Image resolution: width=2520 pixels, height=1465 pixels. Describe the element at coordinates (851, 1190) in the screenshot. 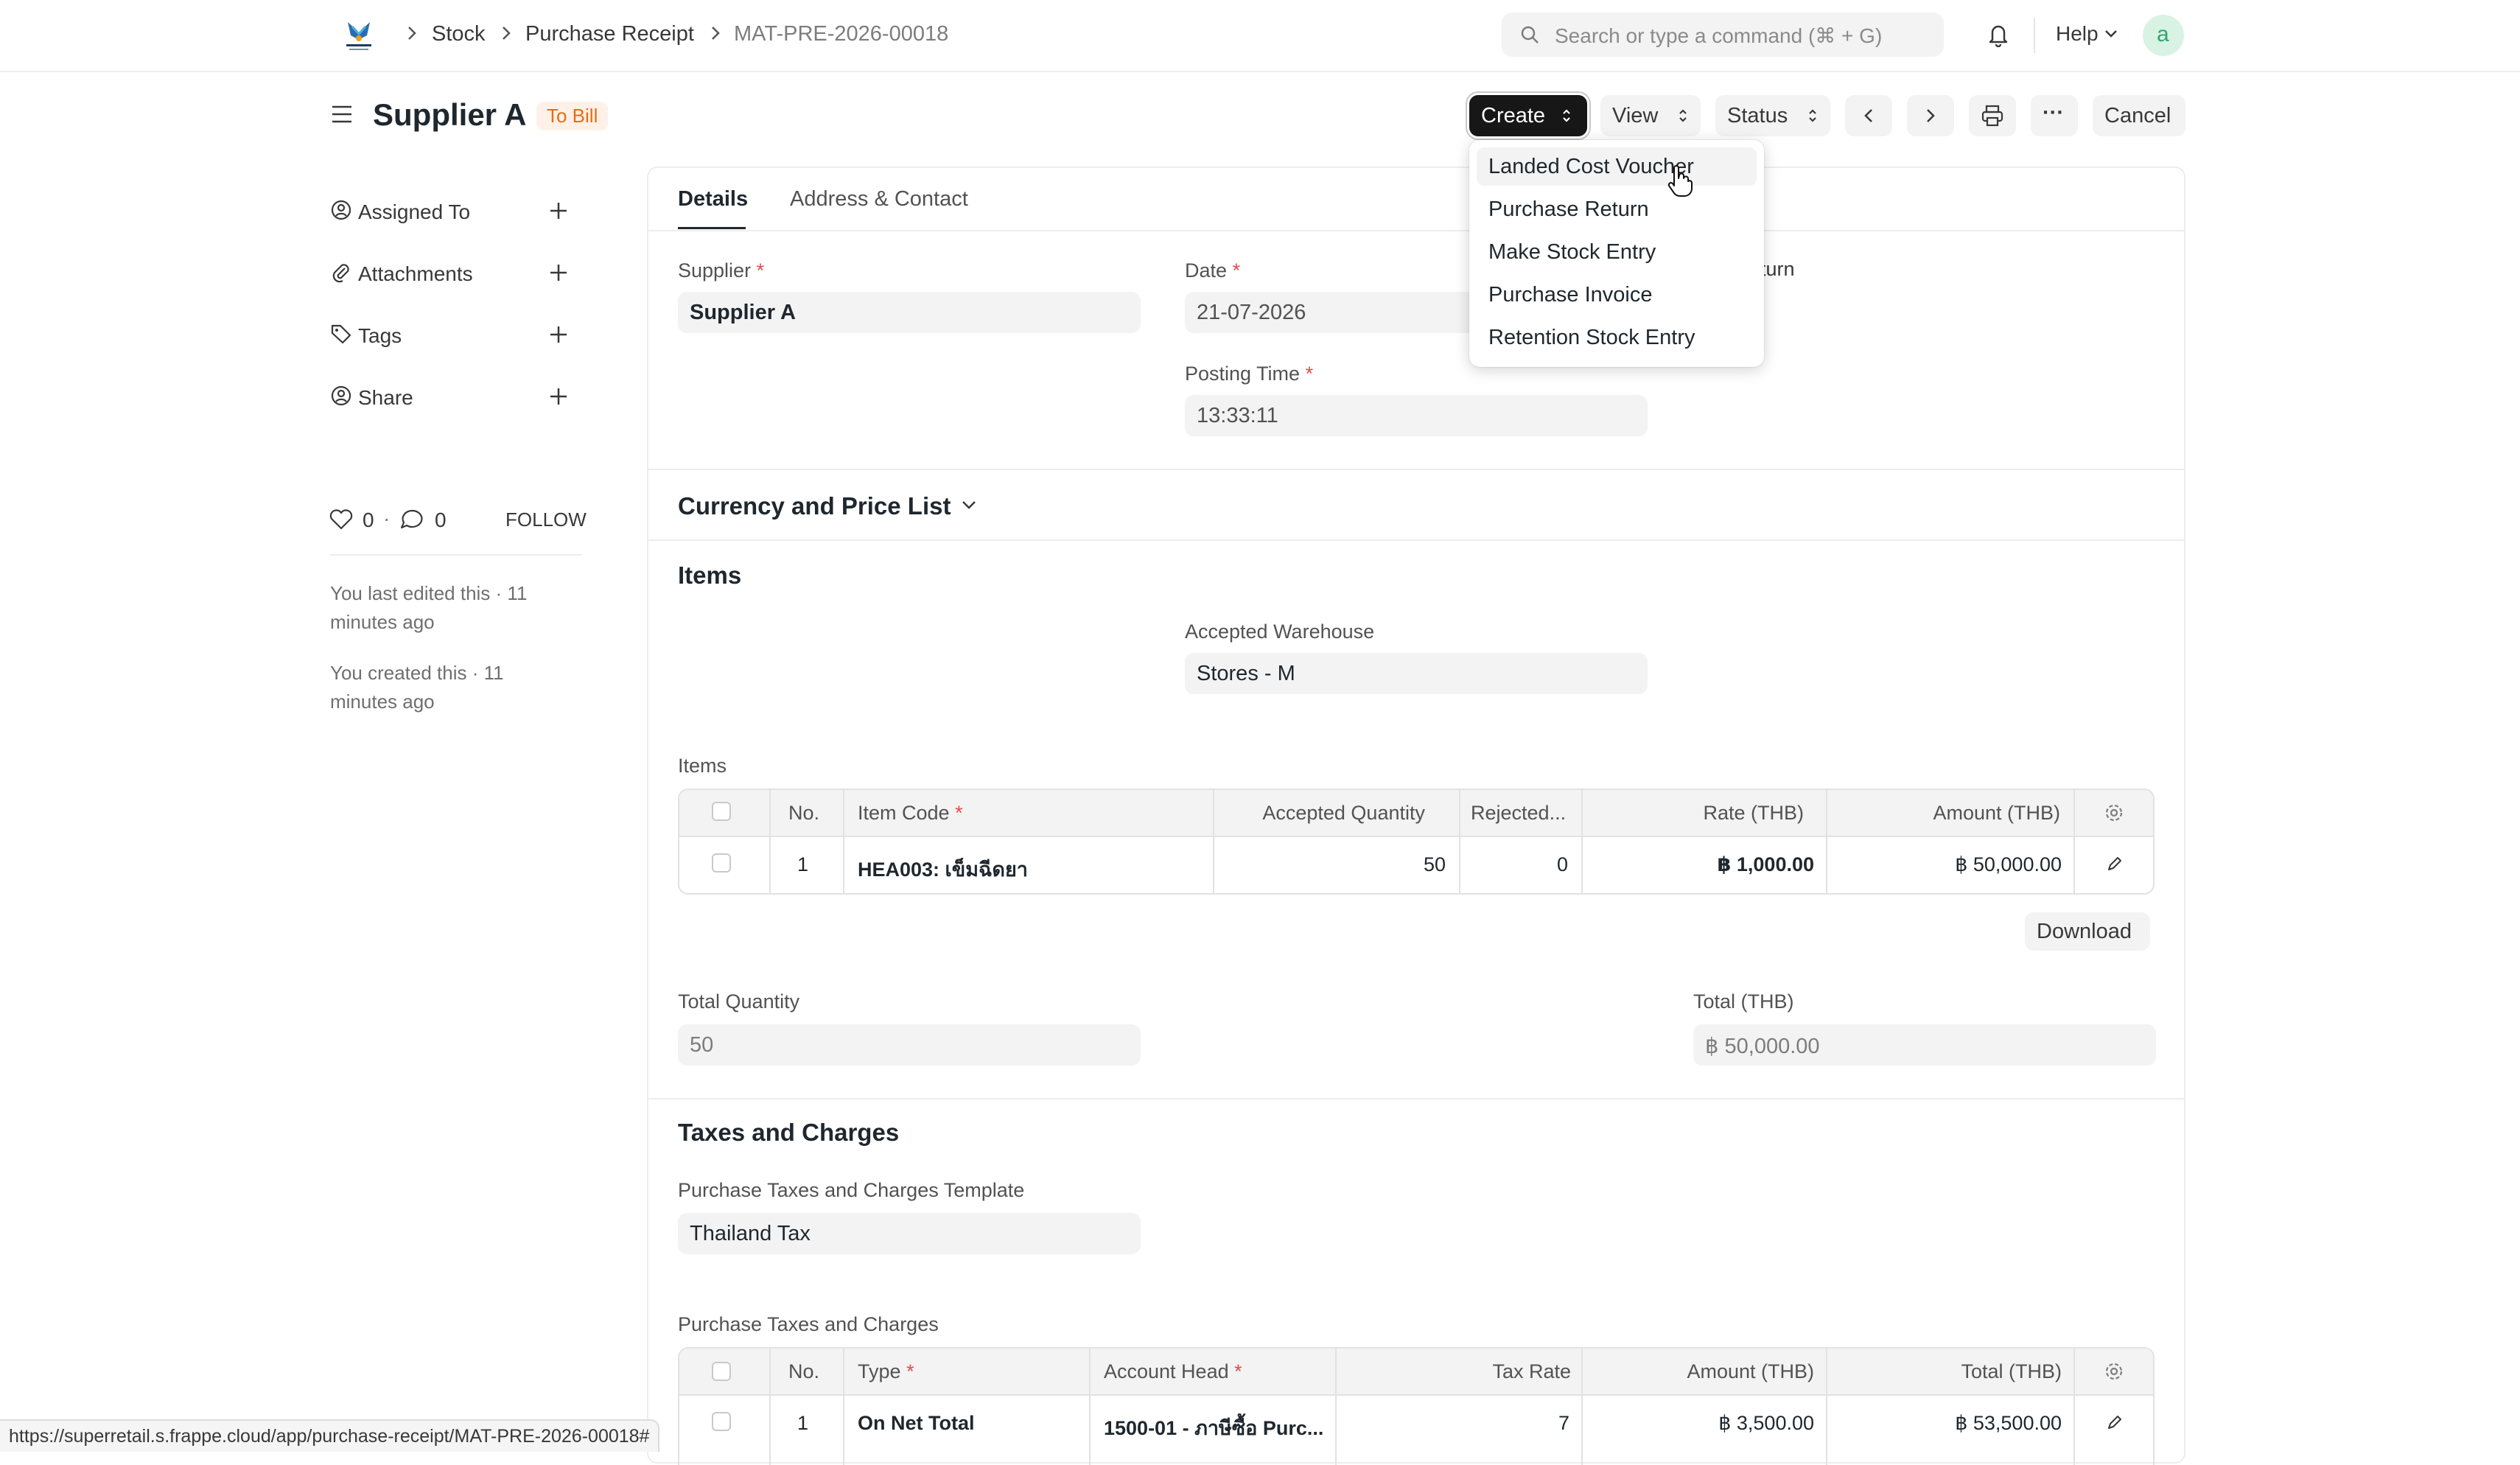

I see `tax-template-label: Purchase Taxes and Charges Template` at that location.